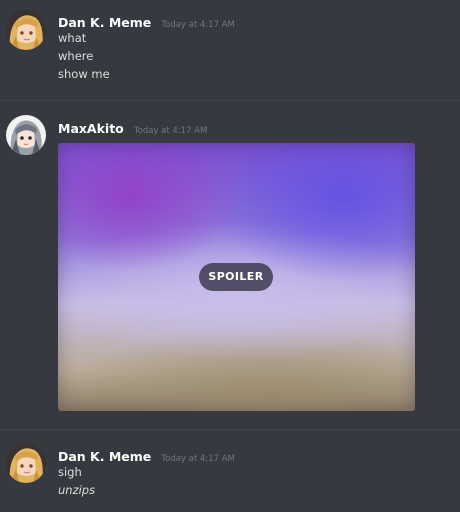  What do you see at coordinates (84, 74) in the screenshot?
I see `message-text: show me` at bounding box center [84, 74].